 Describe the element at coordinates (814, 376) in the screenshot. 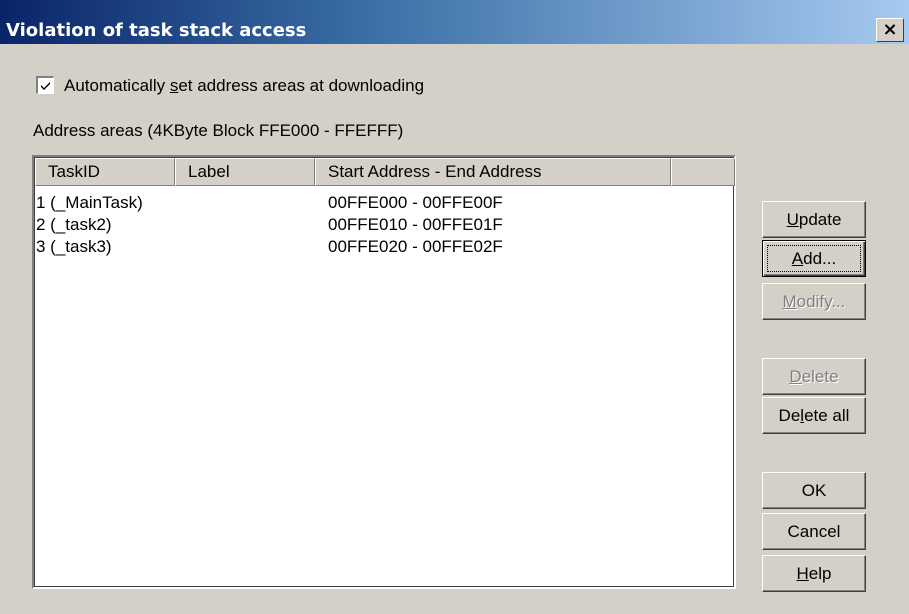

I see `delete-button: Delete` at that location.